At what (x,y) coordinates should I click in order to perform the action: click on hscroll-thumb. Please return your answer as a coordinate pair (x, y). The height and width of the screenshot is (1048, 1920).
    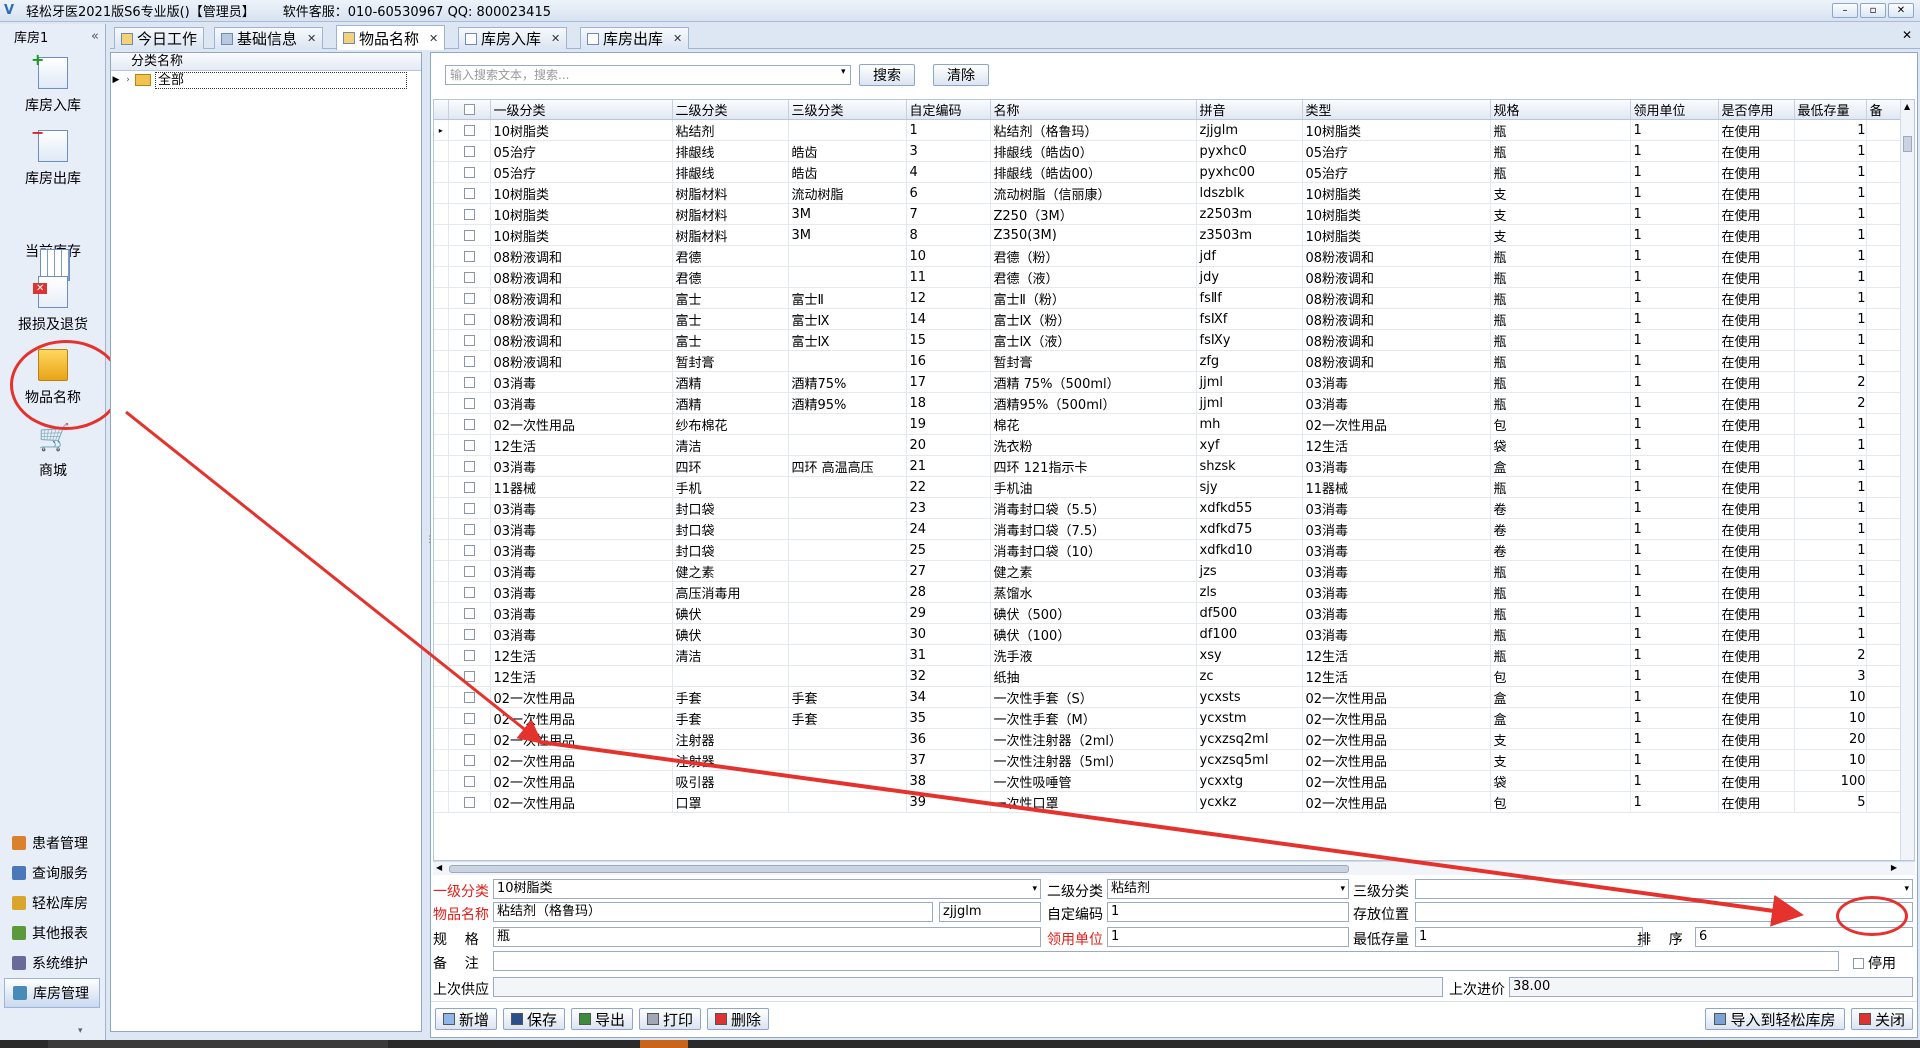
    Looking at the image, I should click on (899, 869).